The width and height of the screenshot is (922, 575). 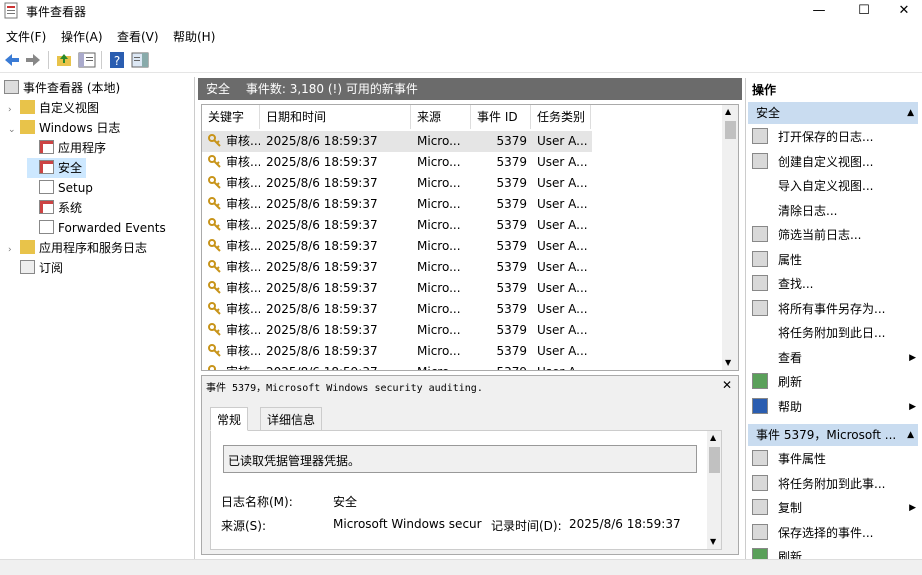 What do you see at coordinates (526, 526) in the screenshot?
I see `logged-label: 记录时间(D):` at bounding box center [526, 526].